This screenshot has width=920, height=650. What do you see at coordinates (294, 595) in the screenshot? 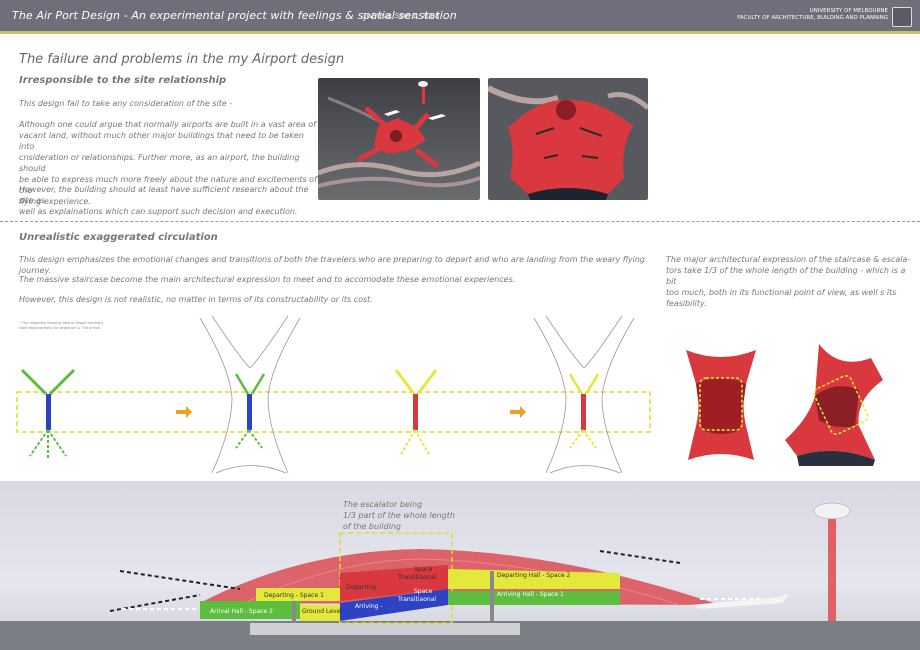
I see `label-departing-space-1: Departing - Space 1` at bounding box center [294, 595].